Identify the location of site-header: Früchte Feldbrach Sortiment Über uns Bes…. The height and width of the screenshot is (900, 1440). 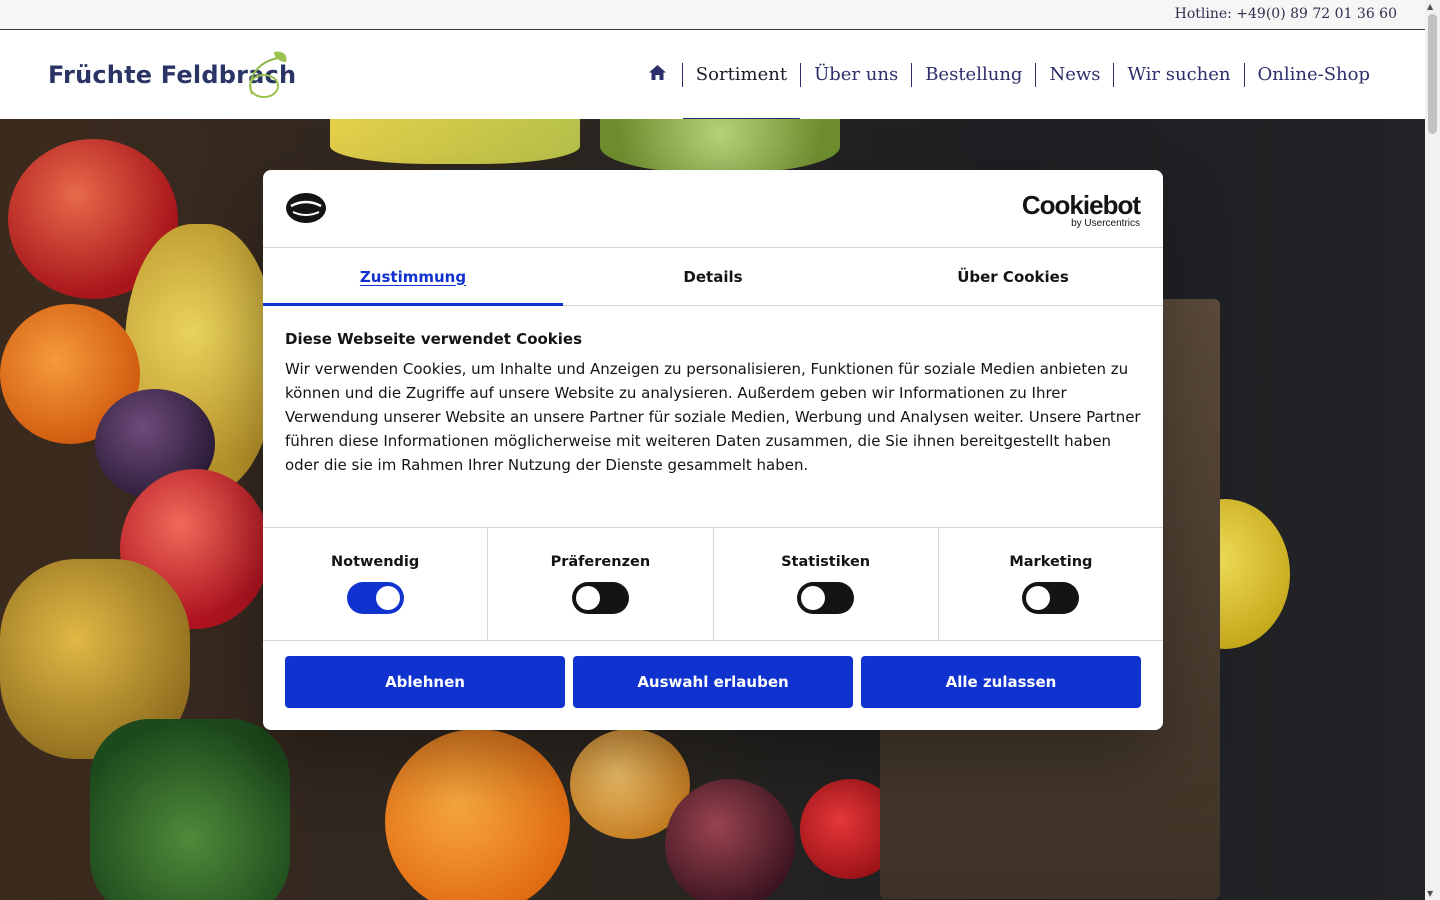
(712, 75).